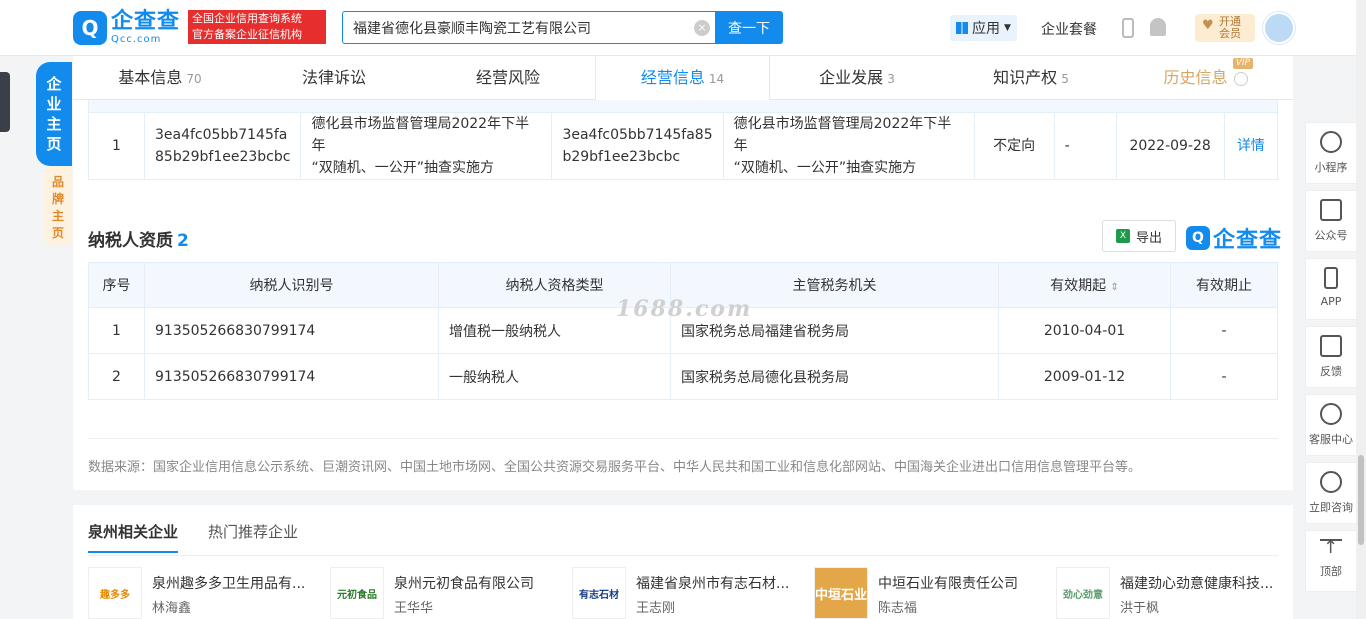  Describe the element at coordinates (160, 78) in the screenshot. I see `tab-basic-info: 基本信息 70` at that location.